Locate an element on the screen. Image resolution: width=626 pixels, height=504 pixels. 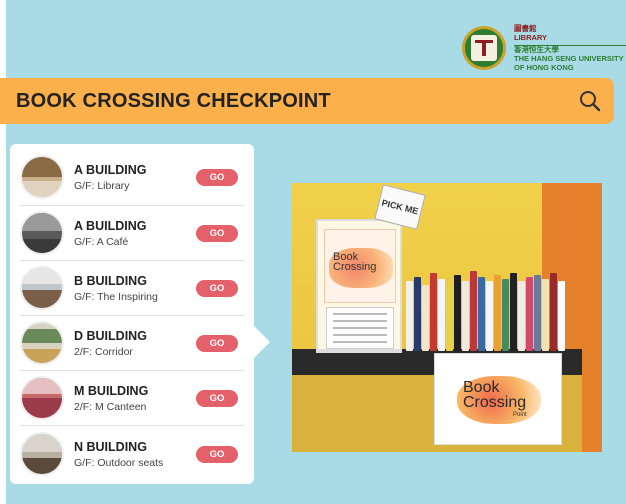
checkpoint-location: G/F: Library is located at coordinates (102, 185).